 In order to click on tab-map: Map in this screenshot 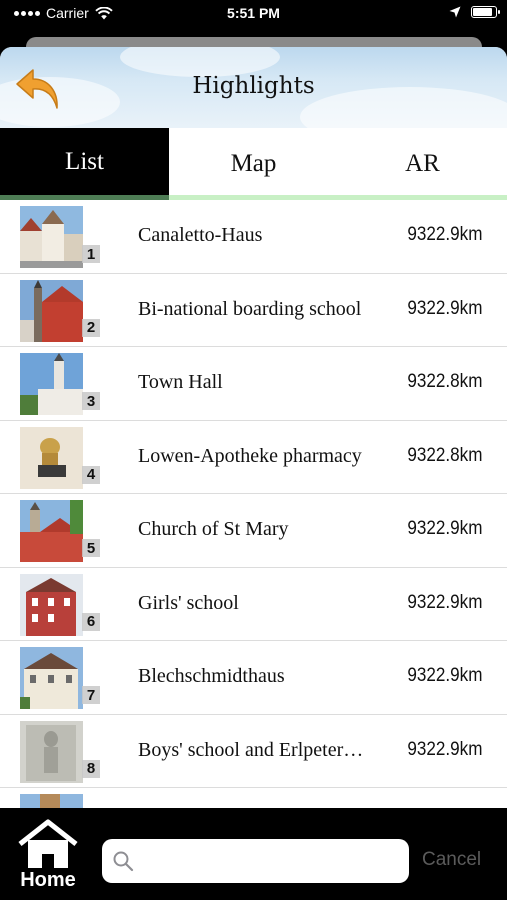, I will do `click(253, 164)`.